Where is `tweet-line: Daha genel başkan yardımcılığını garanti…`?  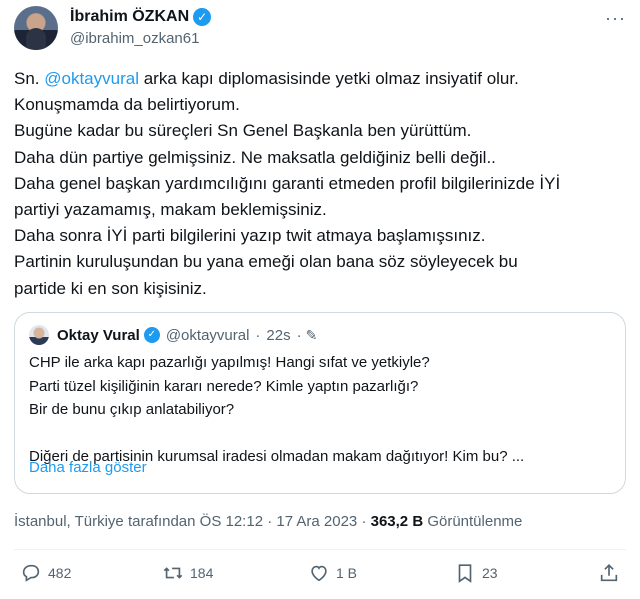
tweet-line: Daha genel başkan yardımcılığını garanti… is located at coordinates (287, 183).